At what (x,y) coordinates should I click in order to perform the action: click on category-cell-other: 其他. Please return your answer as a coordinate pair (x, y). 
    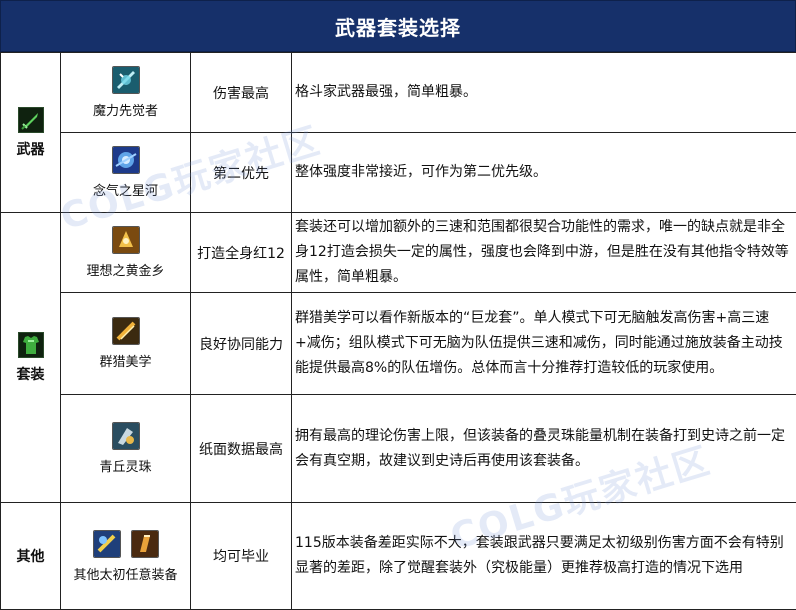
    Looking at the image, I should click on (31, 556).